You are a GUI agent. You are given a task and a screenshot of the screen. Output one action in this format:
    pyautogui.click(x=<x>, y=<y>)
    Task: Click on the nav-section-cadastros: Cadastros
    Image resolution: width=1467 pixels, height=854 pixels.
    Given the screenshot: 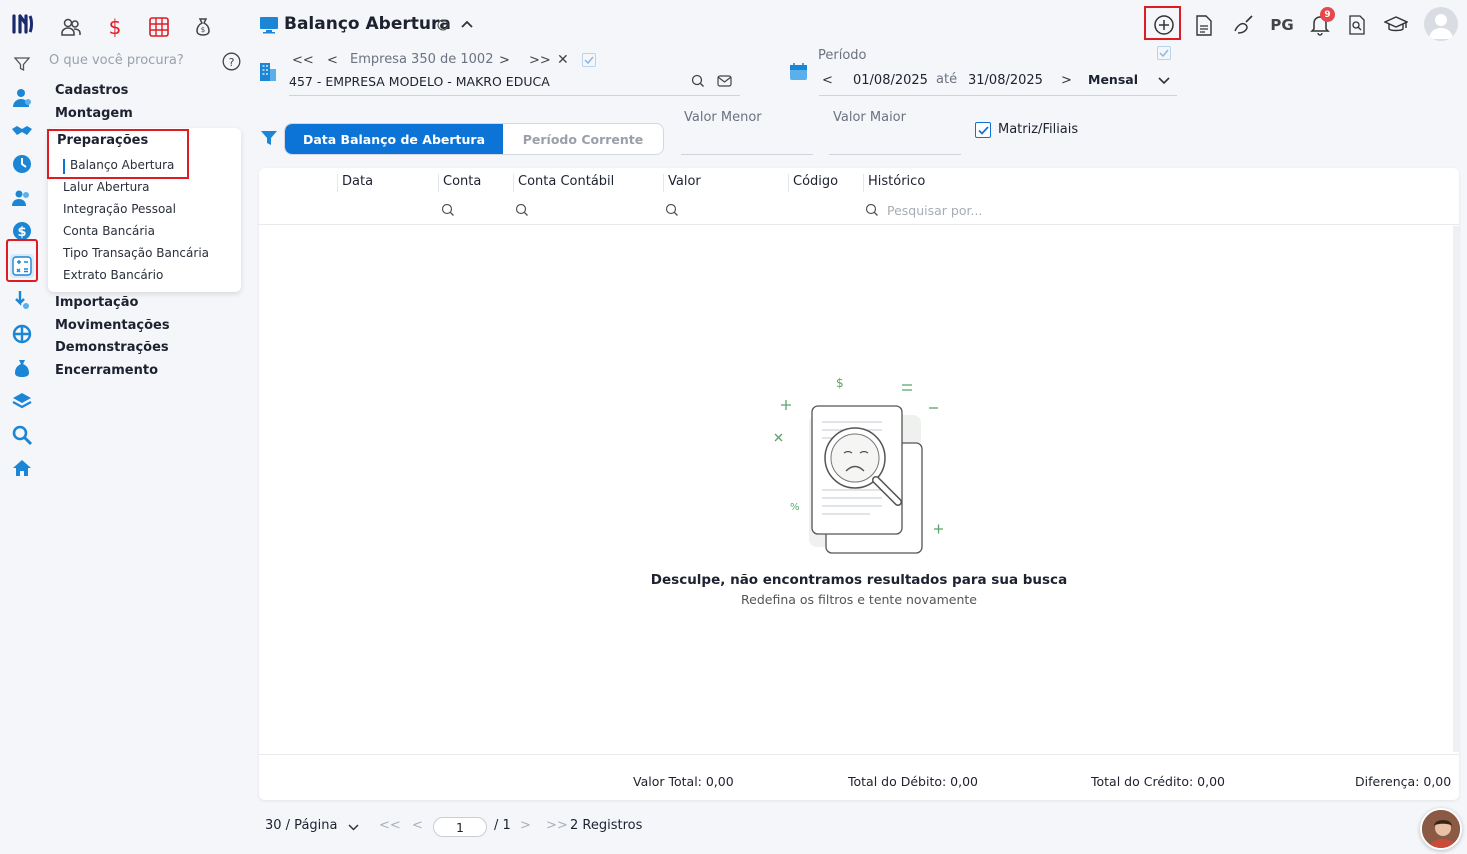 What is the action you would take?
    pyautogui.click(x=91, y=90)
    